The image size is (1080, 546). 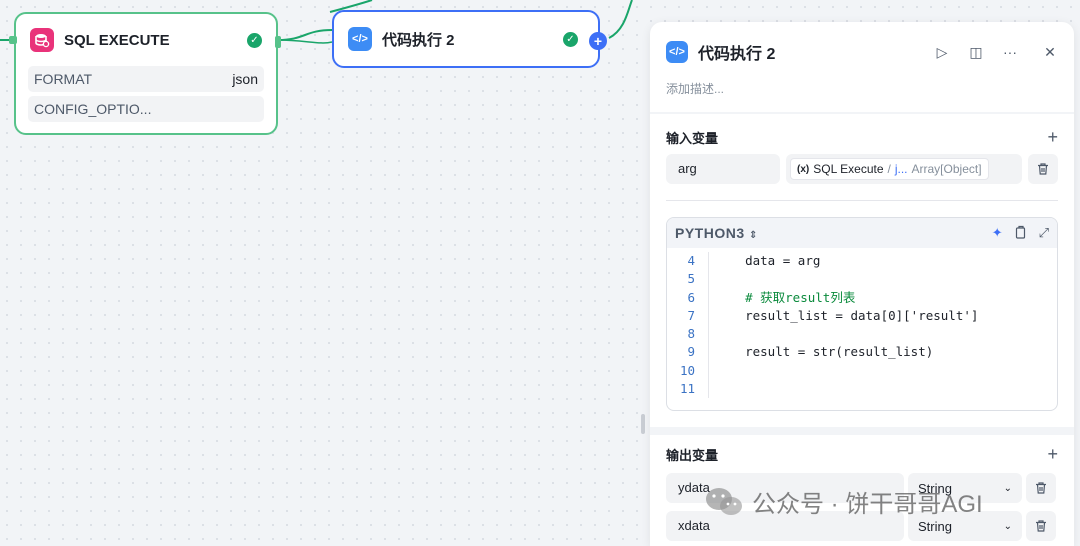 What do you see at coordinates (691, 297) in the screenshot?
I see `line-number: 6` at bounding box center [691, 297].